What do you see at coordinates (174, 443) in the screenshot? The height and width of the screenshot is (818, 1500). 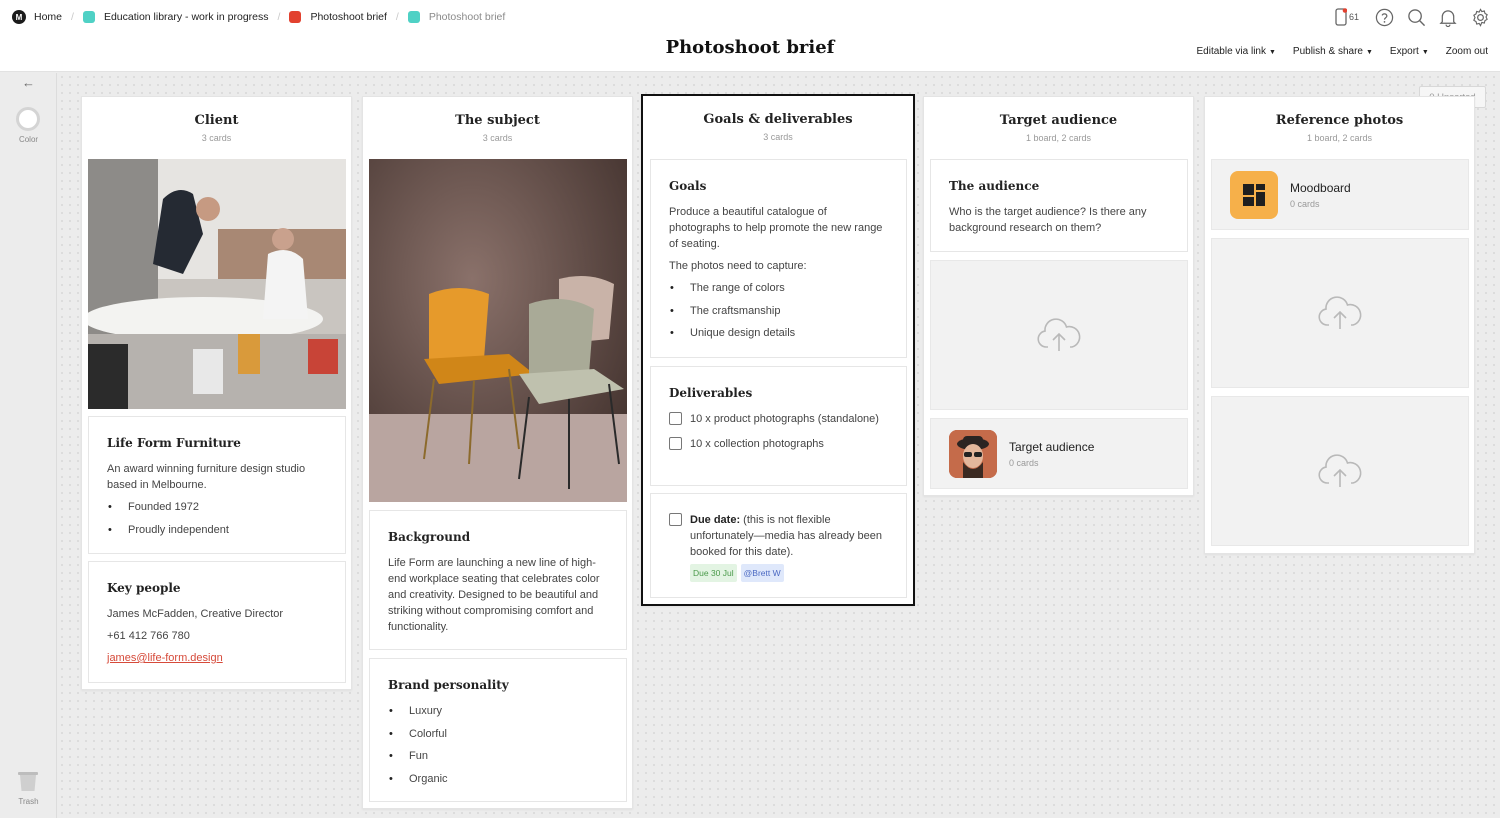 I see `note-title: Life Form Furniture` at bounding box center [174, 443].